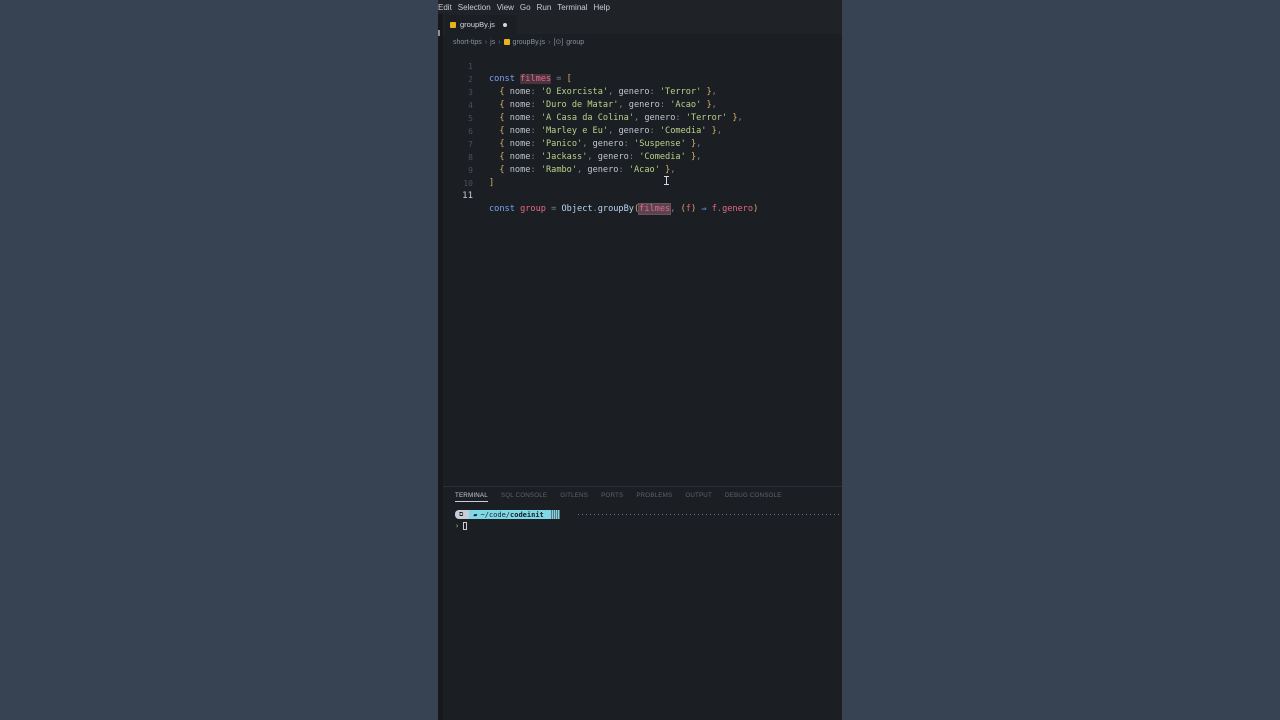  What do you see at coordinates (698, 497) in the screenshot?
I see `tab-output: OUTPUT` at bounding box center [698, 497].